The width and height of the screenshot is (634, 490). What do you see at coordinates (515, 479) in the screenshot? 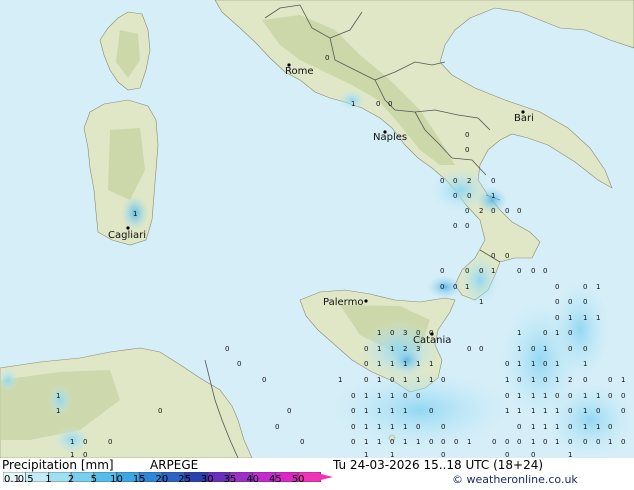
I see `credit-link: © weatheronline.co.uk` at bounding box center [515, 479].